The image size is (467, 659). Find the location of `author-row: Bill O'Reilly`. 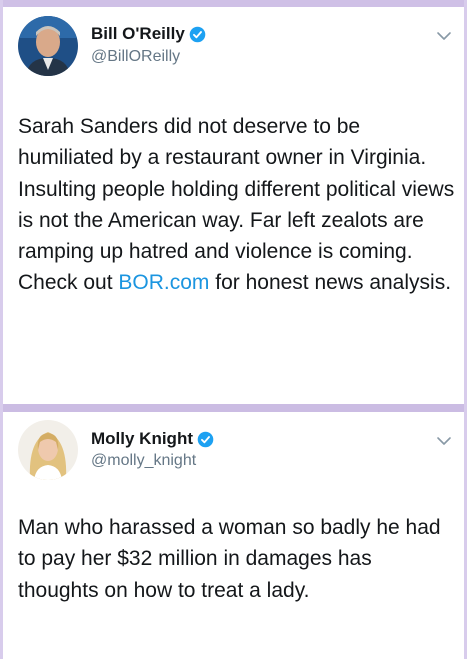

author-row: Bill O'Reilly is located at coordinates (148, 34).